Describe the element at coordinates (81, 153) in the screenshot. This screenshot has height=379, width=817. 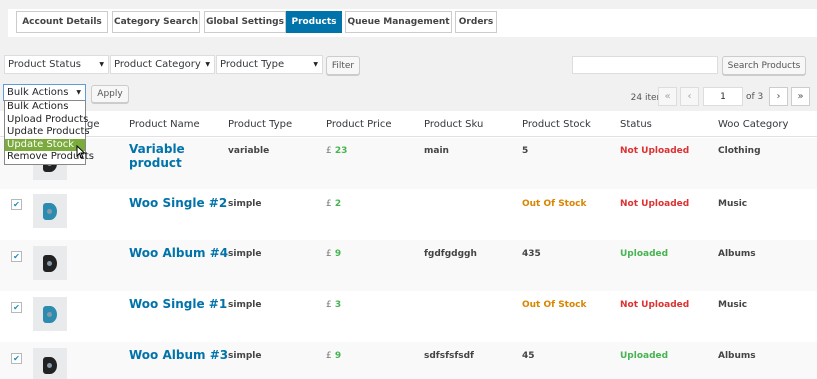
I see `mouse-pointer-icon` at that location.